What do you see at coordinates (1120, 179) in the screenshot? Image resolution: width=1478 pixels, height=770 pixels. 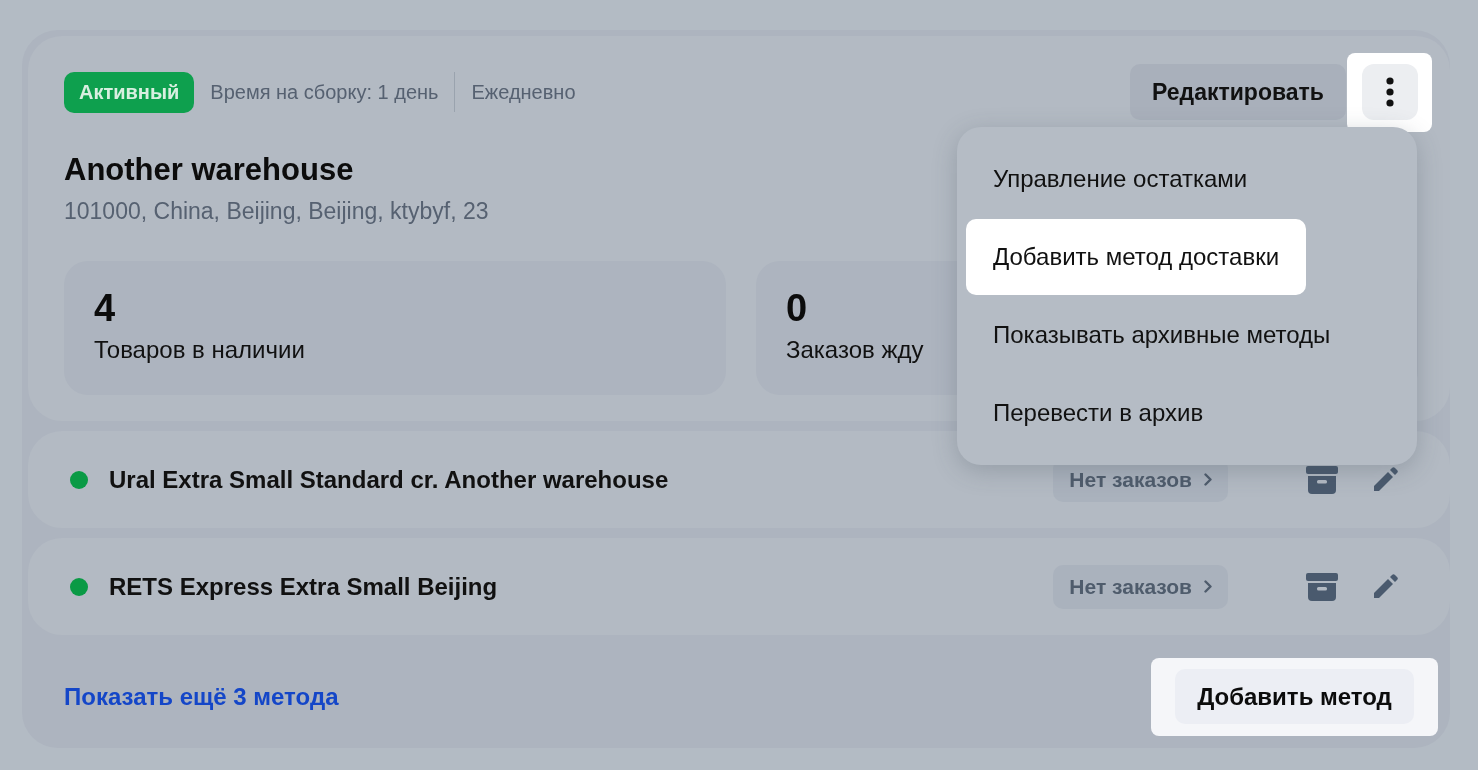 I see `menu-item: Управление остатками` at bounding box center [1120, 179].